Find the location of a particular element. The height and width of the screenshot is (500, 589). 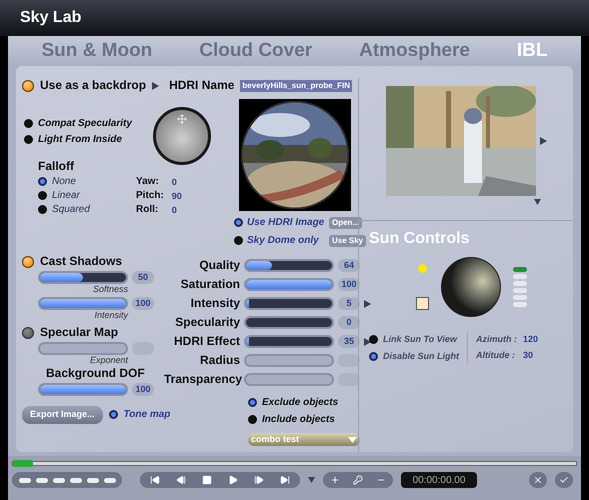

timeline-track is located at coordinates (294, 463).